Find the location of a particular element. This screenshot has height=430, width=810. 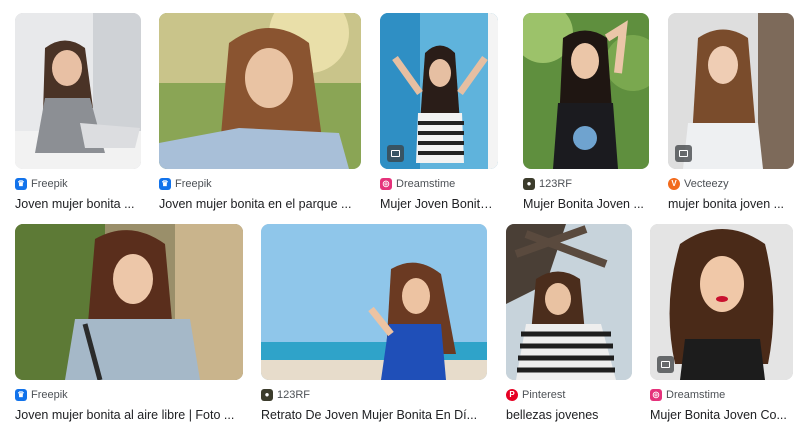

source-name: Vecteezy is located at coordinates (706, 184).